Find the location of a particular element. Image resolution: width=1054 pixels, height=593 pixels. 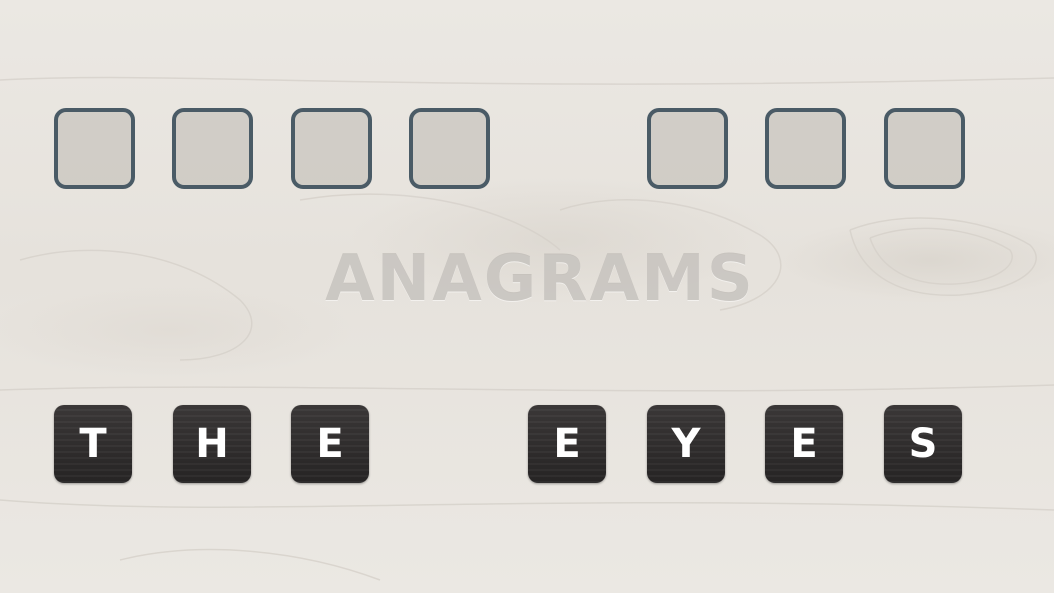

letter-tile: H is located at coordinates (212, 444).